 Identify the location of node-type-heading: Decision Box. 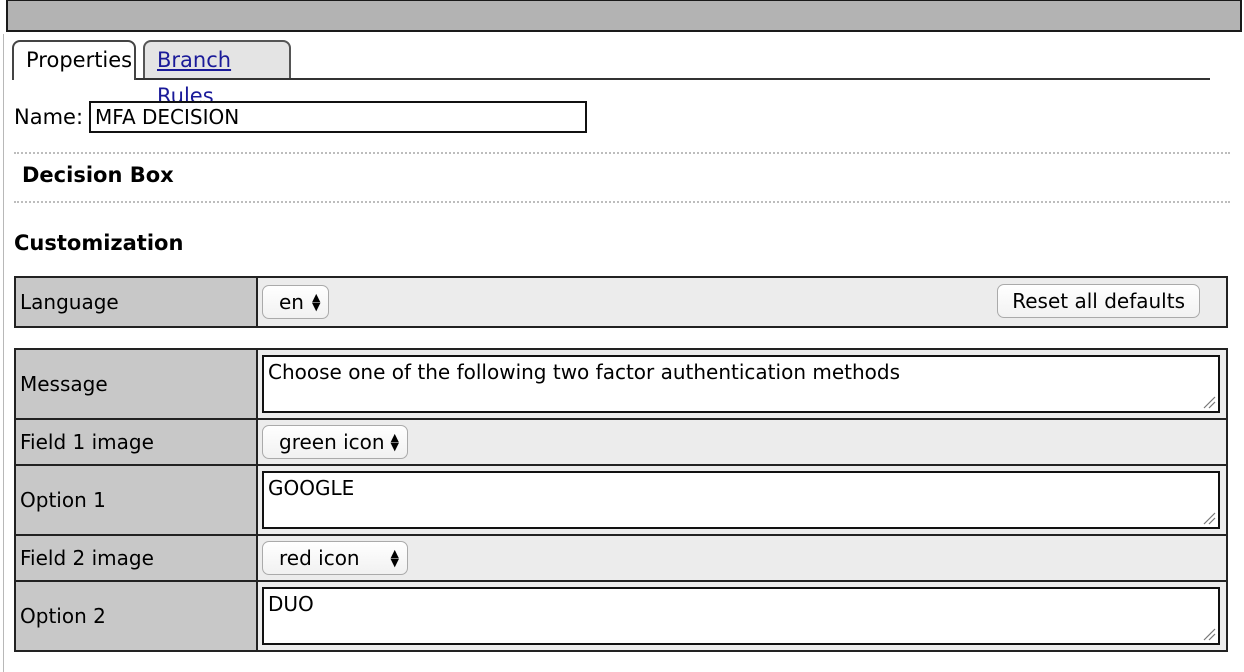
(98, 175).